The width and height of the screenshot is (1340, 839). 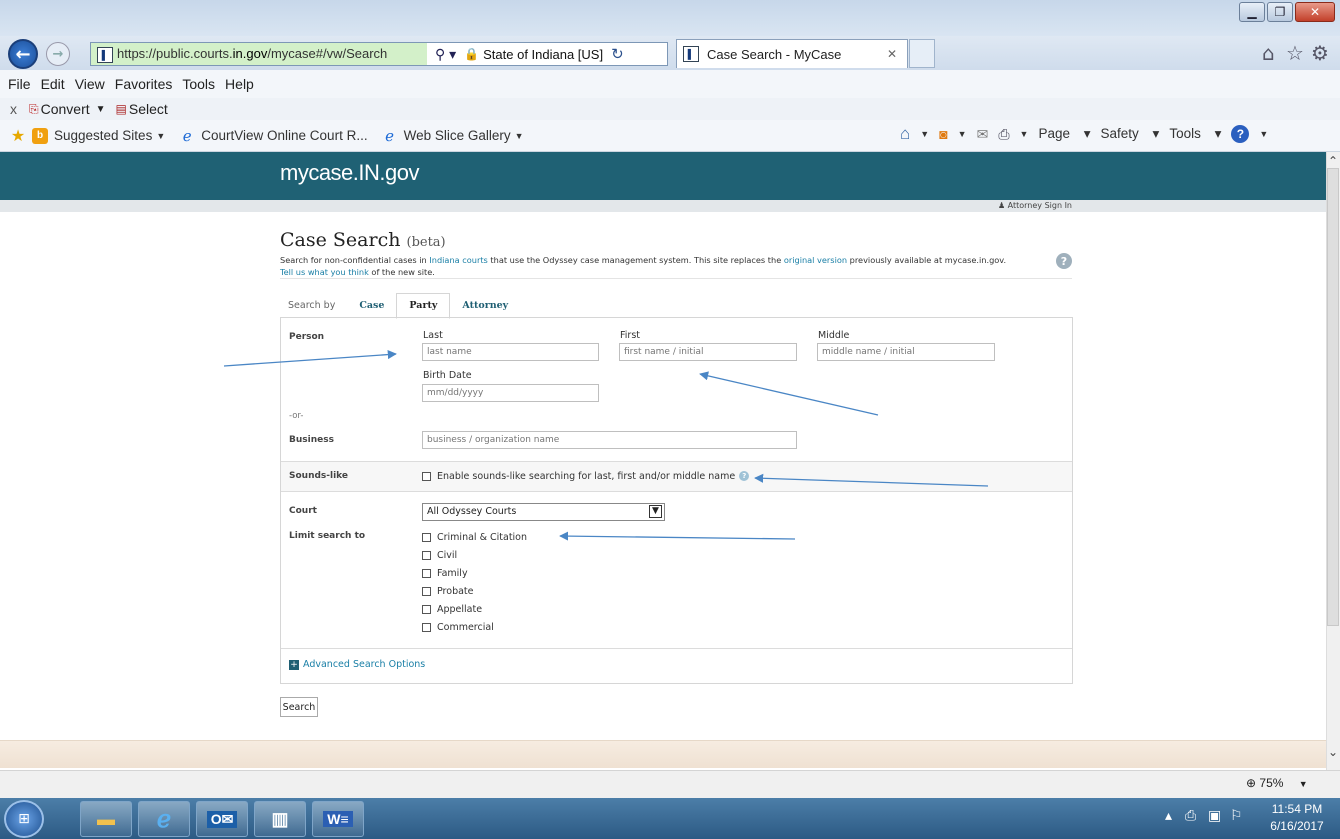 What do you see at coordinates (1315, 12) in the screenshot?
I see `close-button: ✕` at bounding box center [1315, 12].